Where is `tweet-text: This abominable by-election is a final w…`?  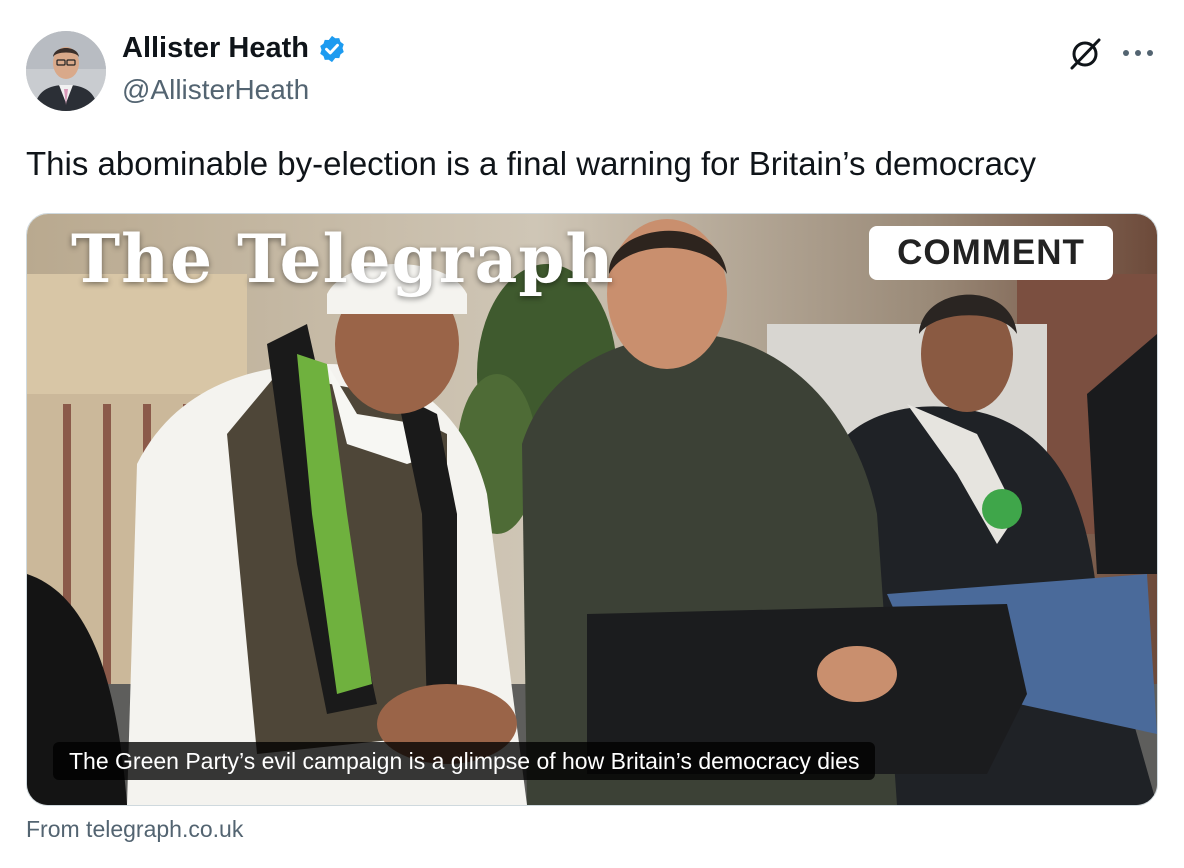 tweet-text: This abominable by-election is a final w… is located at coordinates (531, 163).